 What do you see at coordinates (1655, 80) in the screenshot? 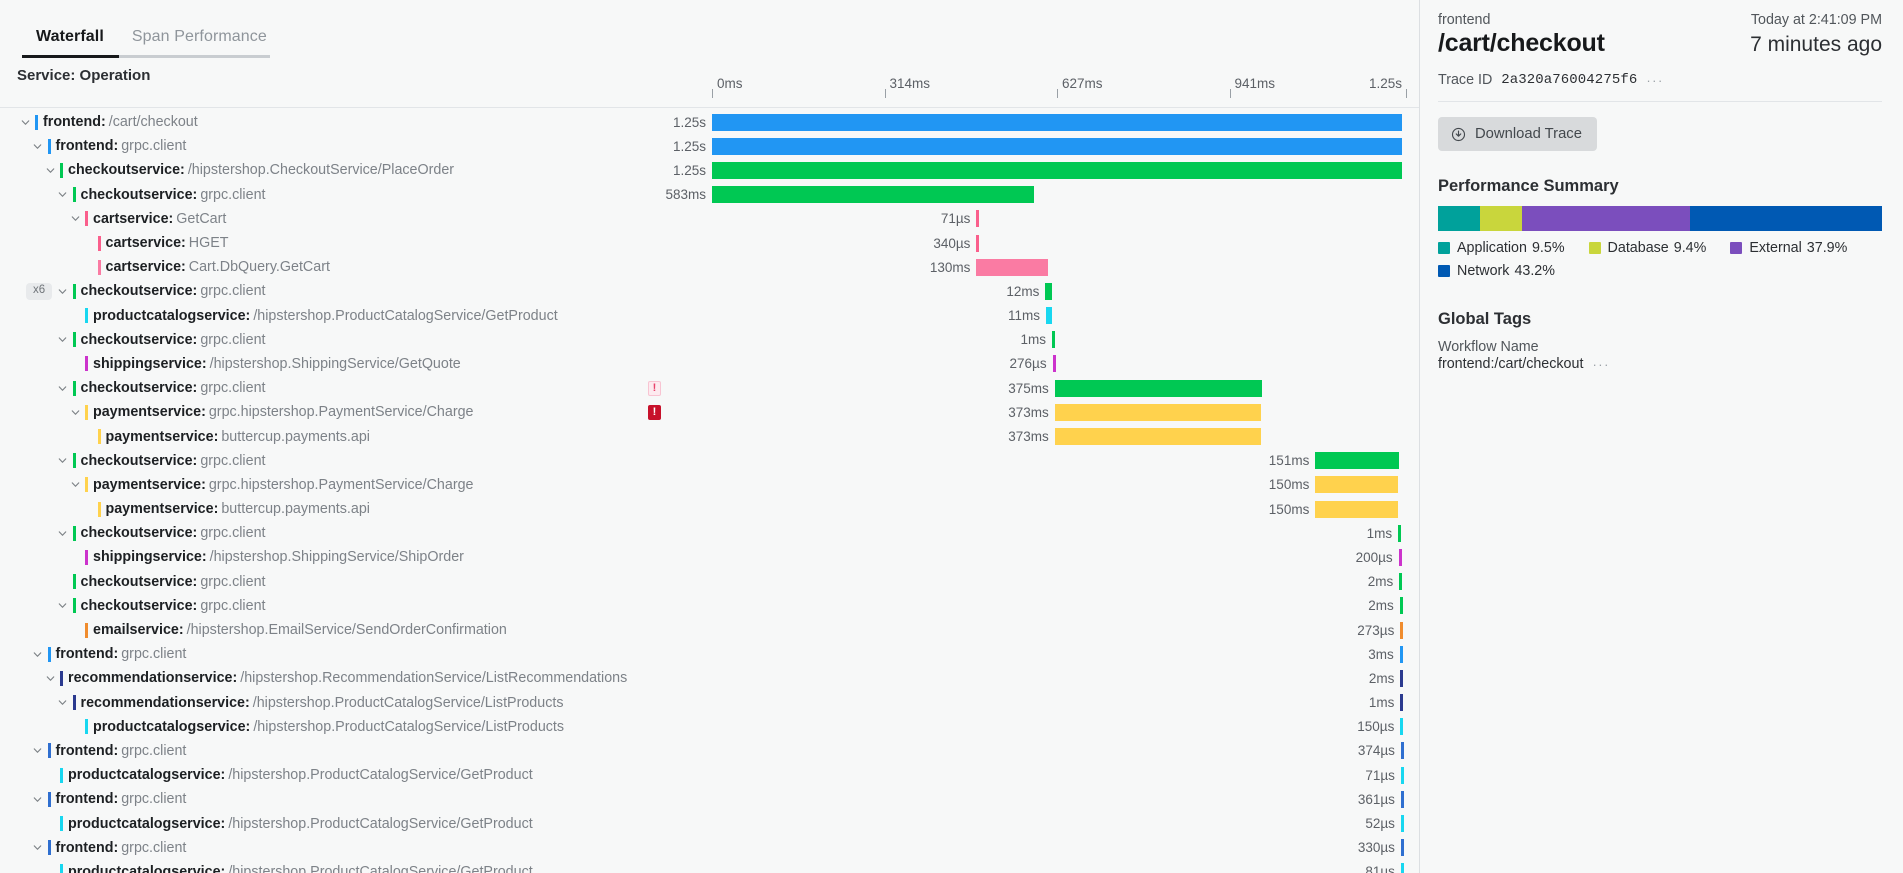
I see `trace-id-overflow-icon: ···` at bounding box center [1655, 80].